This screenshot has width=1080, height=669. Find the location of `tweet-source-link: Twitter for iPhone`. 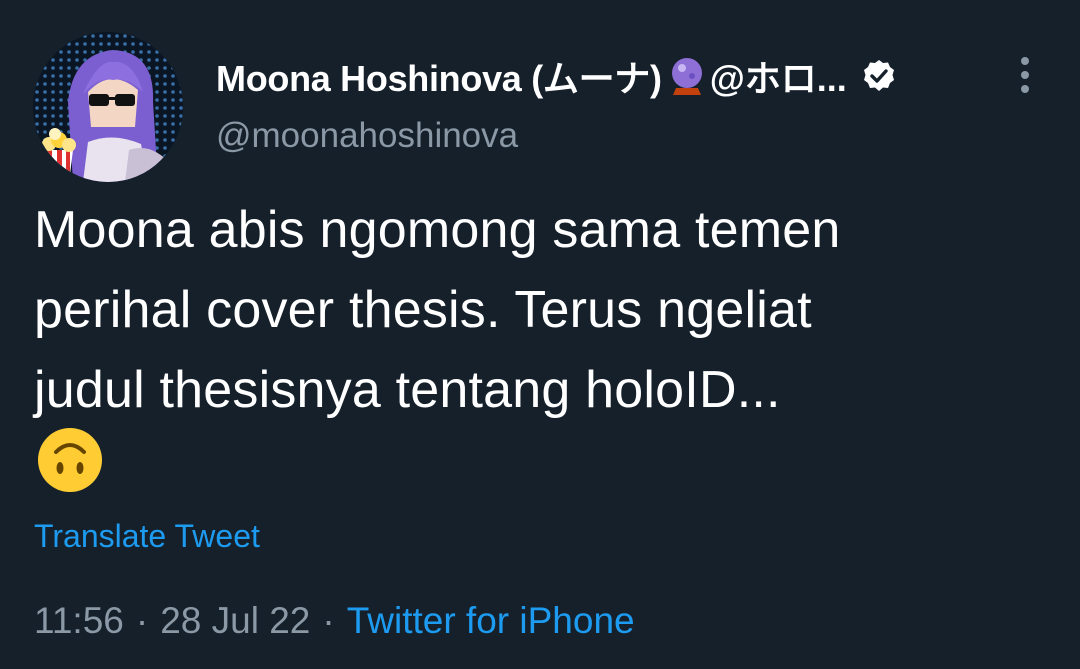

tweet-source-link: Twitter for iPhone is located at coordinates (491, 620).